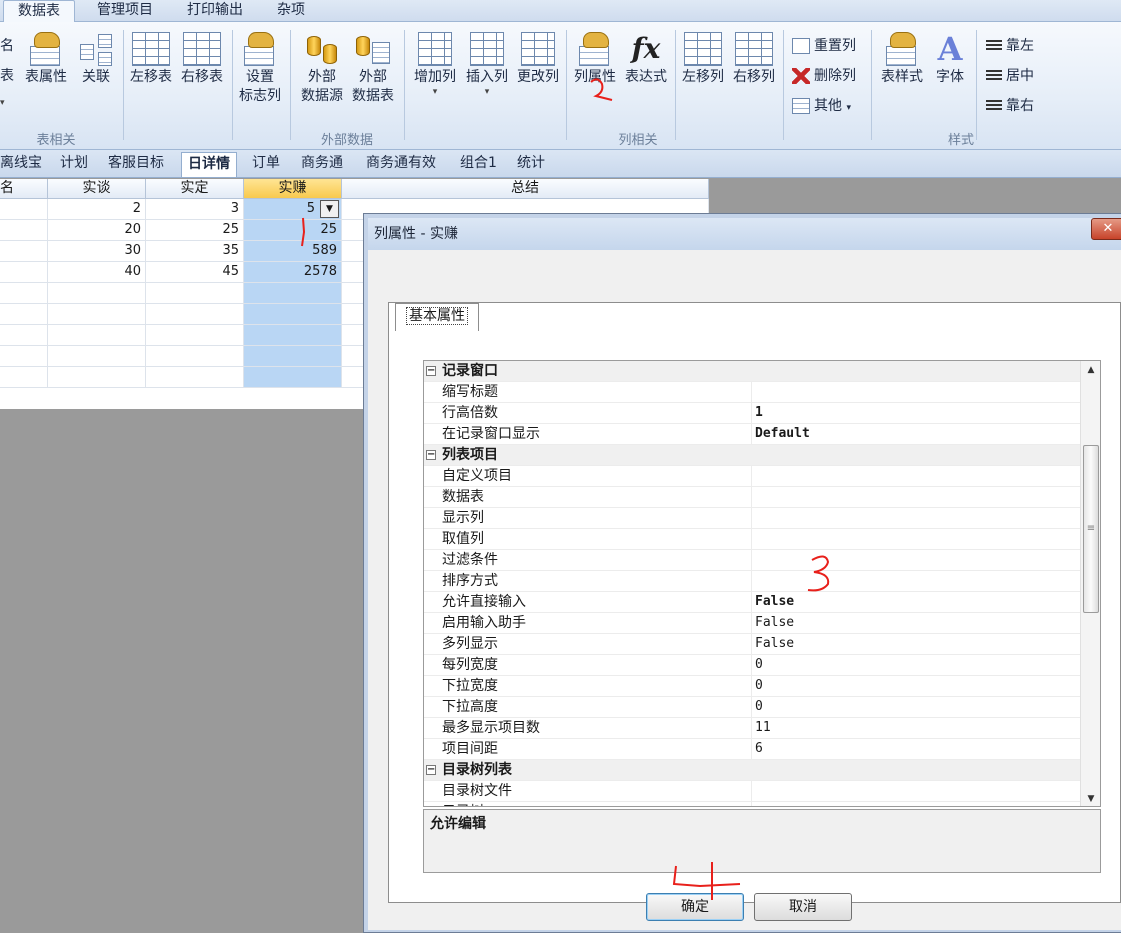 This screenshot has width=1121, height=933. What do you see at coordinates (195, 251) in the screenshot?
I see `grid-cell: 35` at bounding box center [195, 251].